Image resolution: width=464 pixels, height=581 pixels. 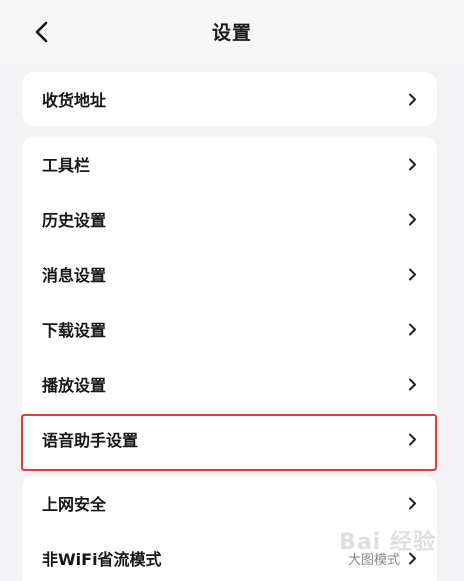 I want to click on header: 设置, so click(x=232, y=32).